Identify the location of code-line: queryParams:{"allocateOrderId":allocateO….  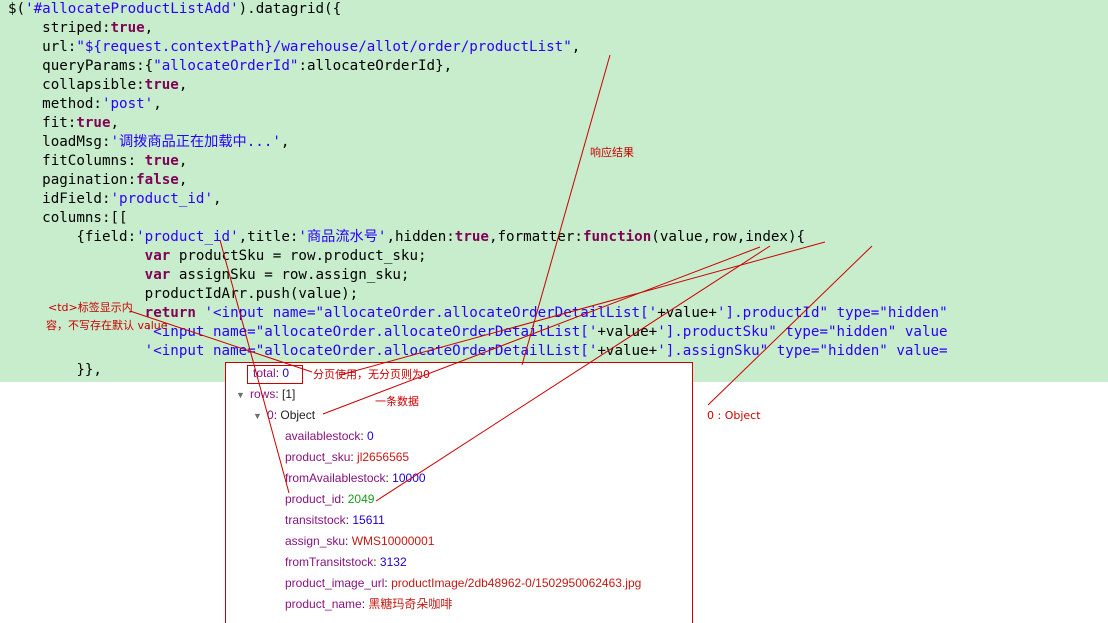
(230, 66).